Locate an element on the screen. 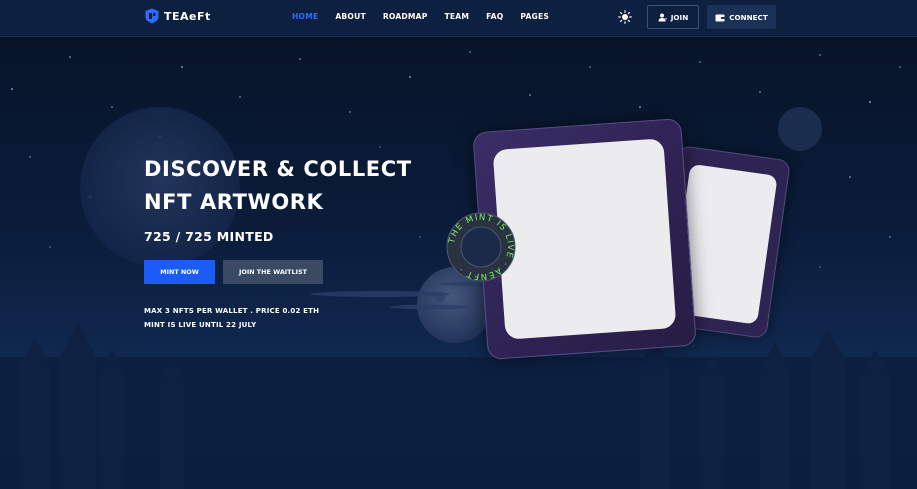  sun-icon is located at coordinates (625, 17).